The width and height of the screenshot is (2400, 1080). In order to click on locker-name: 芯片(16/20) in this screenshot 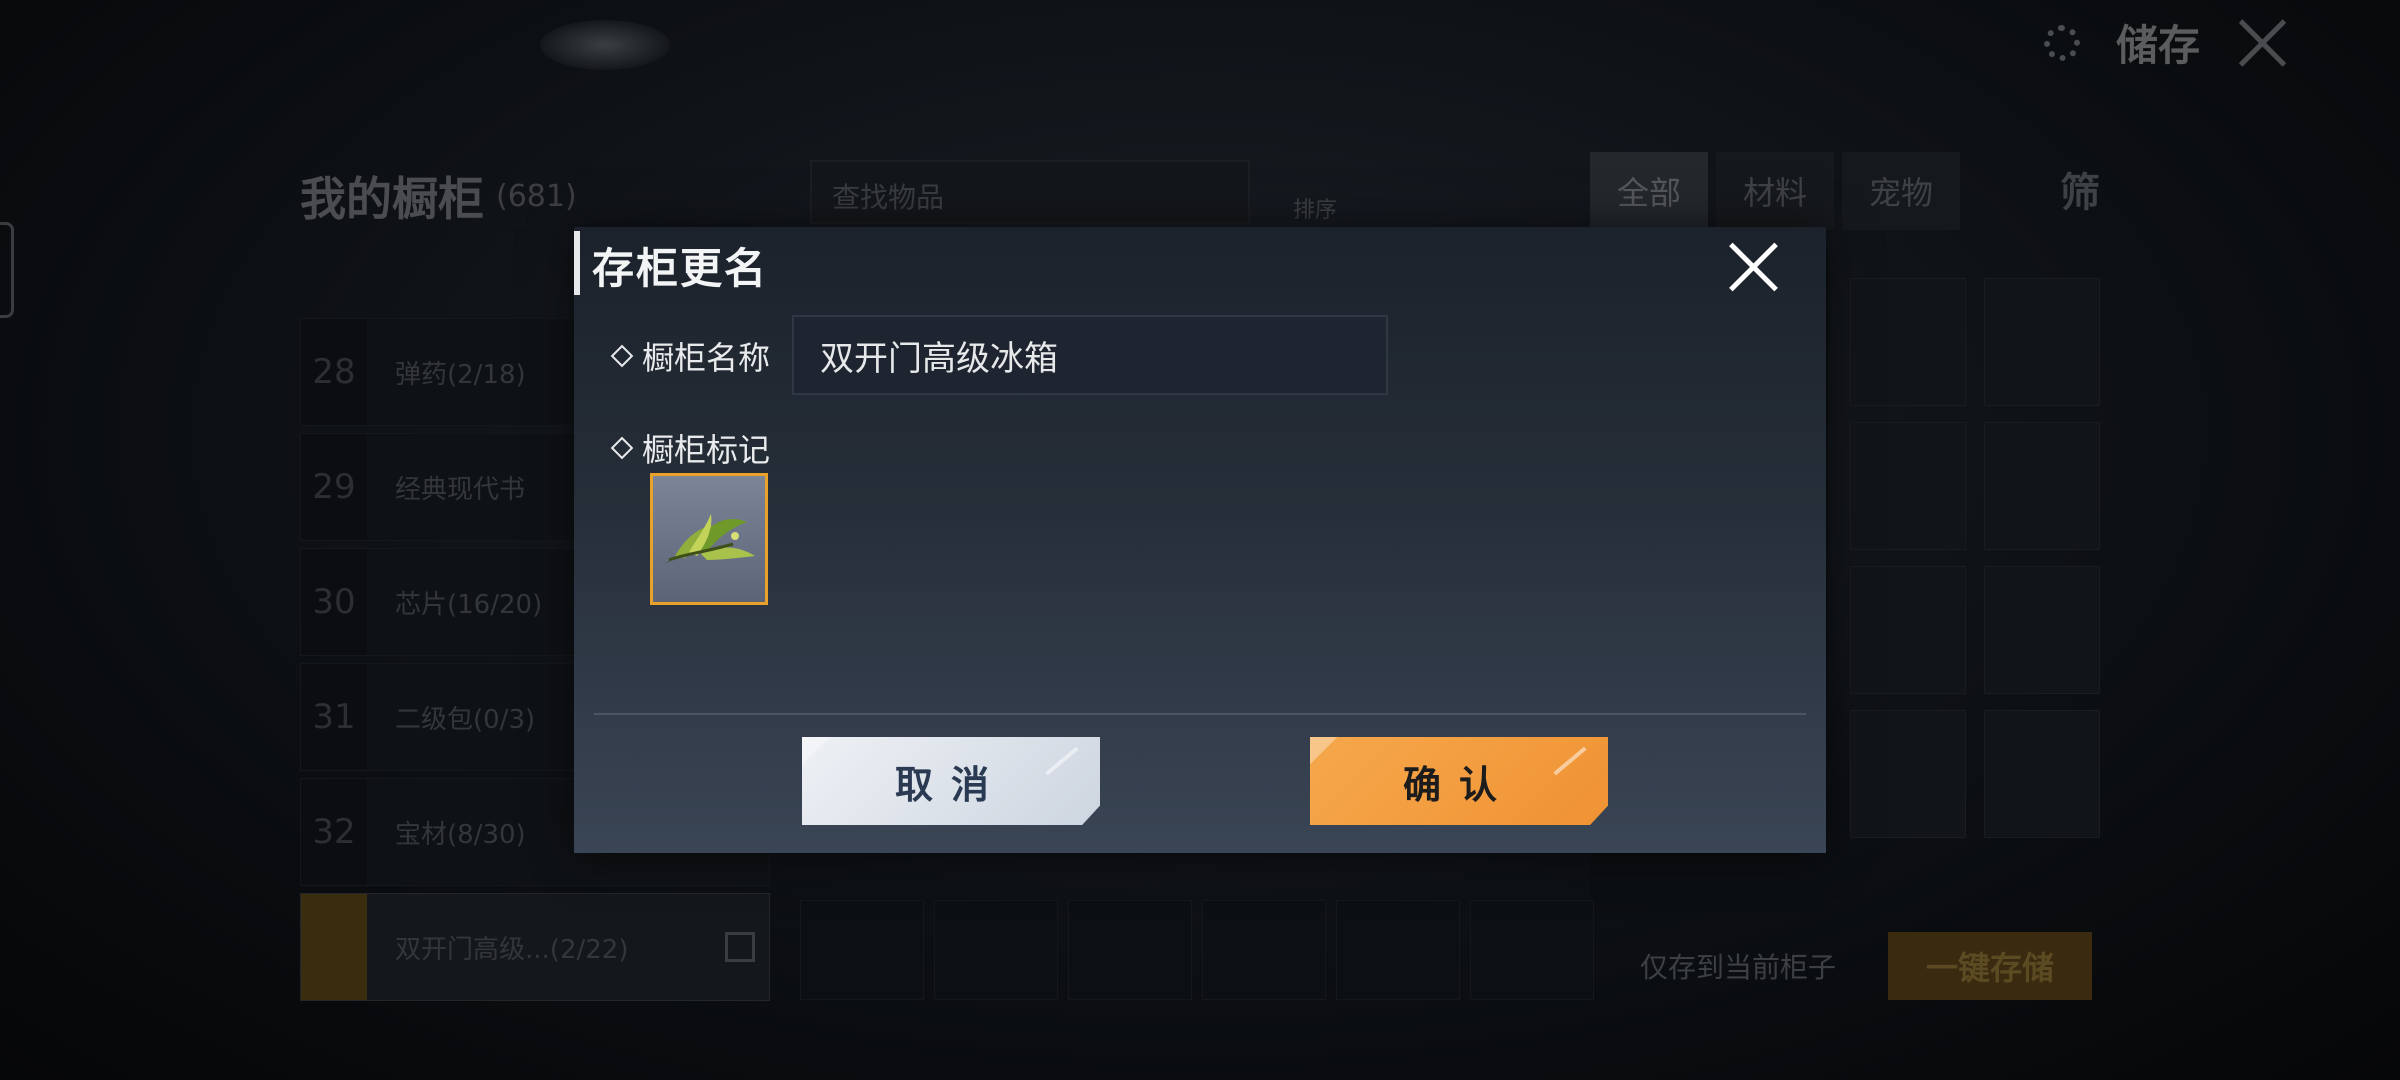, I will do `click(469, 604)`.